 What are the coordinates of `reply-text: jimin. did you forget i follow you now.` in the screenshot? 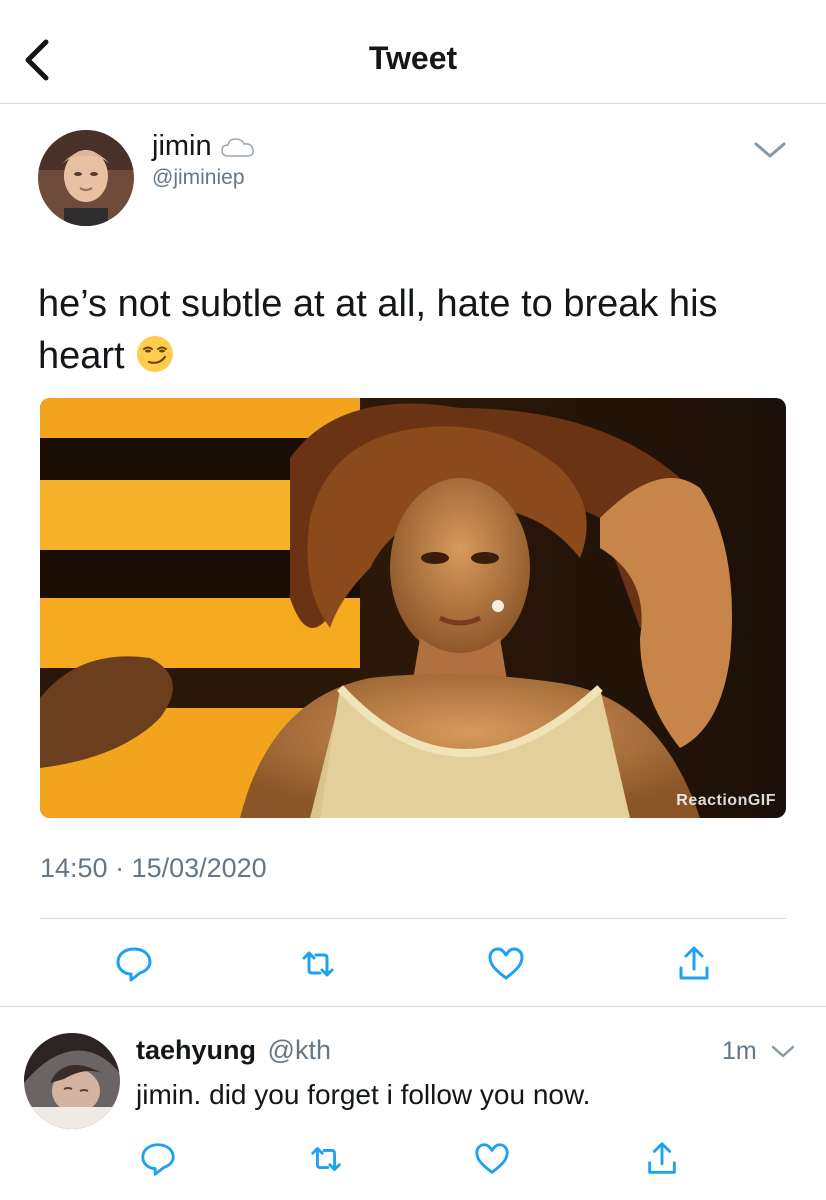 It's located at (363, 1094).